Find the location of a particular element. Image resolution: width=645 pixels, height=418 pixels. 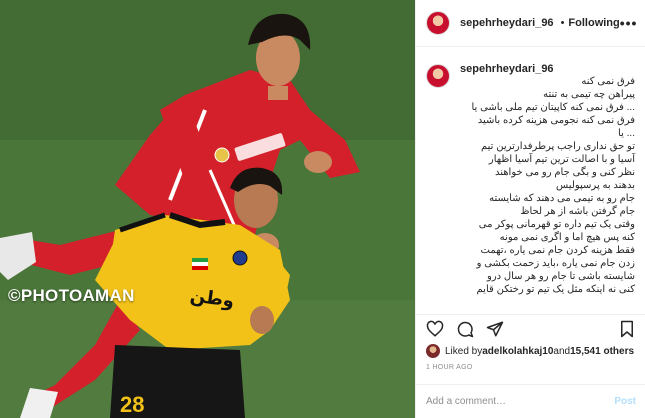

caption-line: نظر کنی و بگی جام رو می خواهند is located at coordinates (565, 172).